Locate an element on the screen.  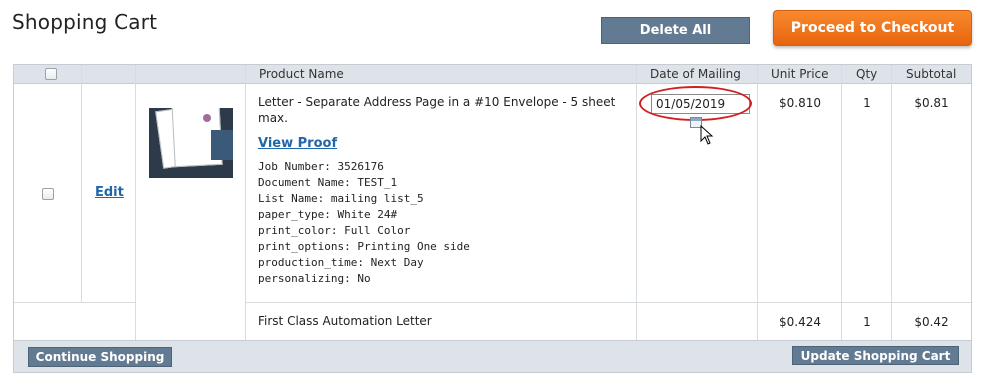
detail-line: Document Name: TEST_1 is located at coordinates (328, 182).